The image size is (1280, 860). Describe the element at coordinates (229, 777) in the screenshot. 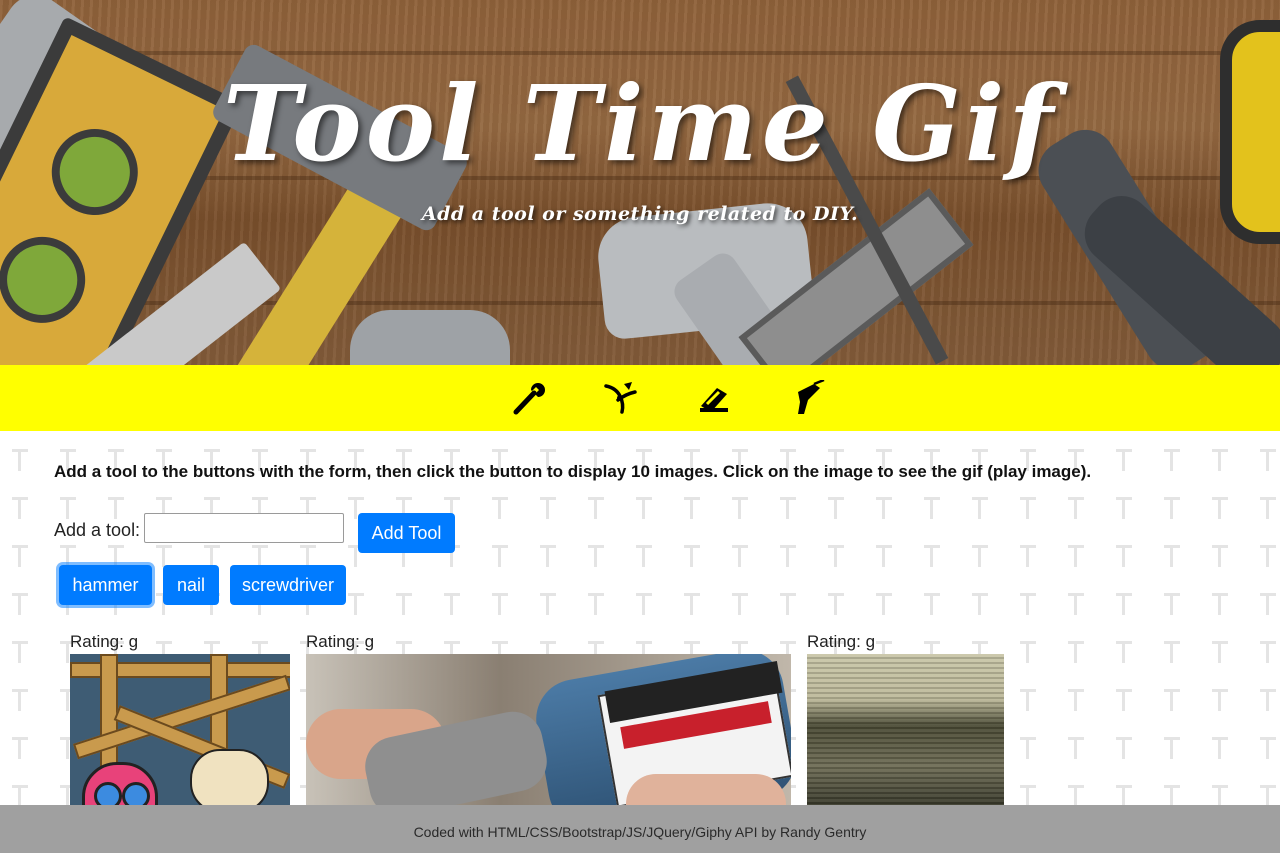

I see `cartoon-character` at that location.